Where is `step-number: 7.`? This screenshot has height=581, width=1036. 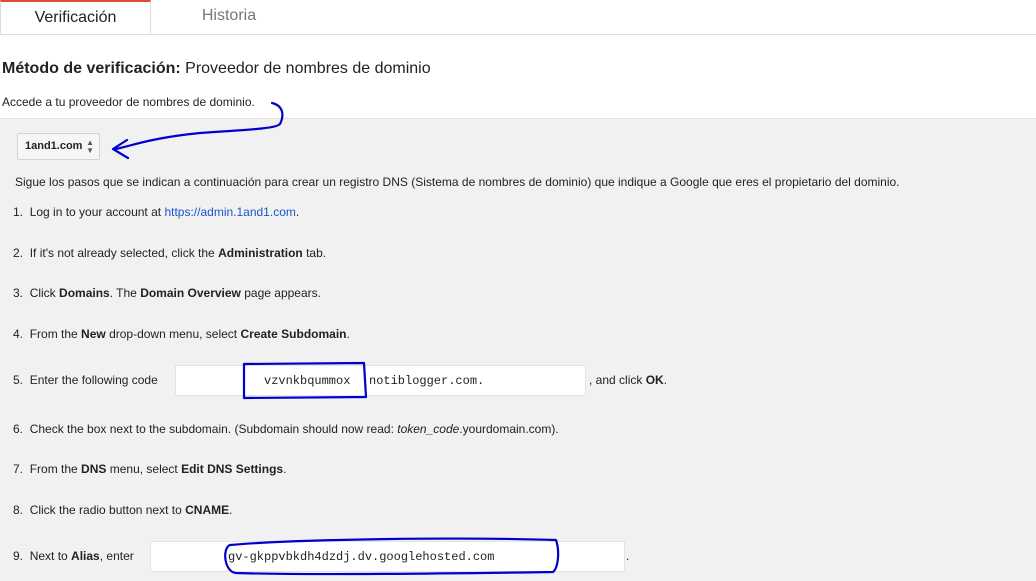
step-number: 7. is located at coordinates (18, 469).